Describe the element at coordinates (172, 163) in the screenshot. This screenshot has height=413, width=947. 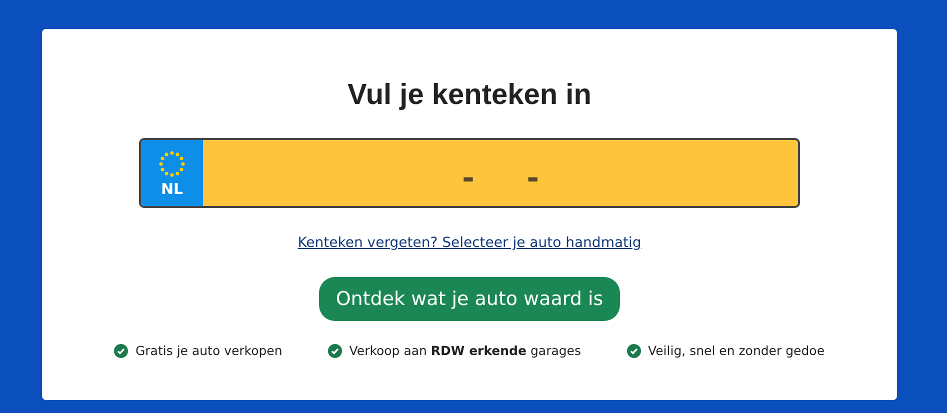
I see `eu-stars-icon` at that location.